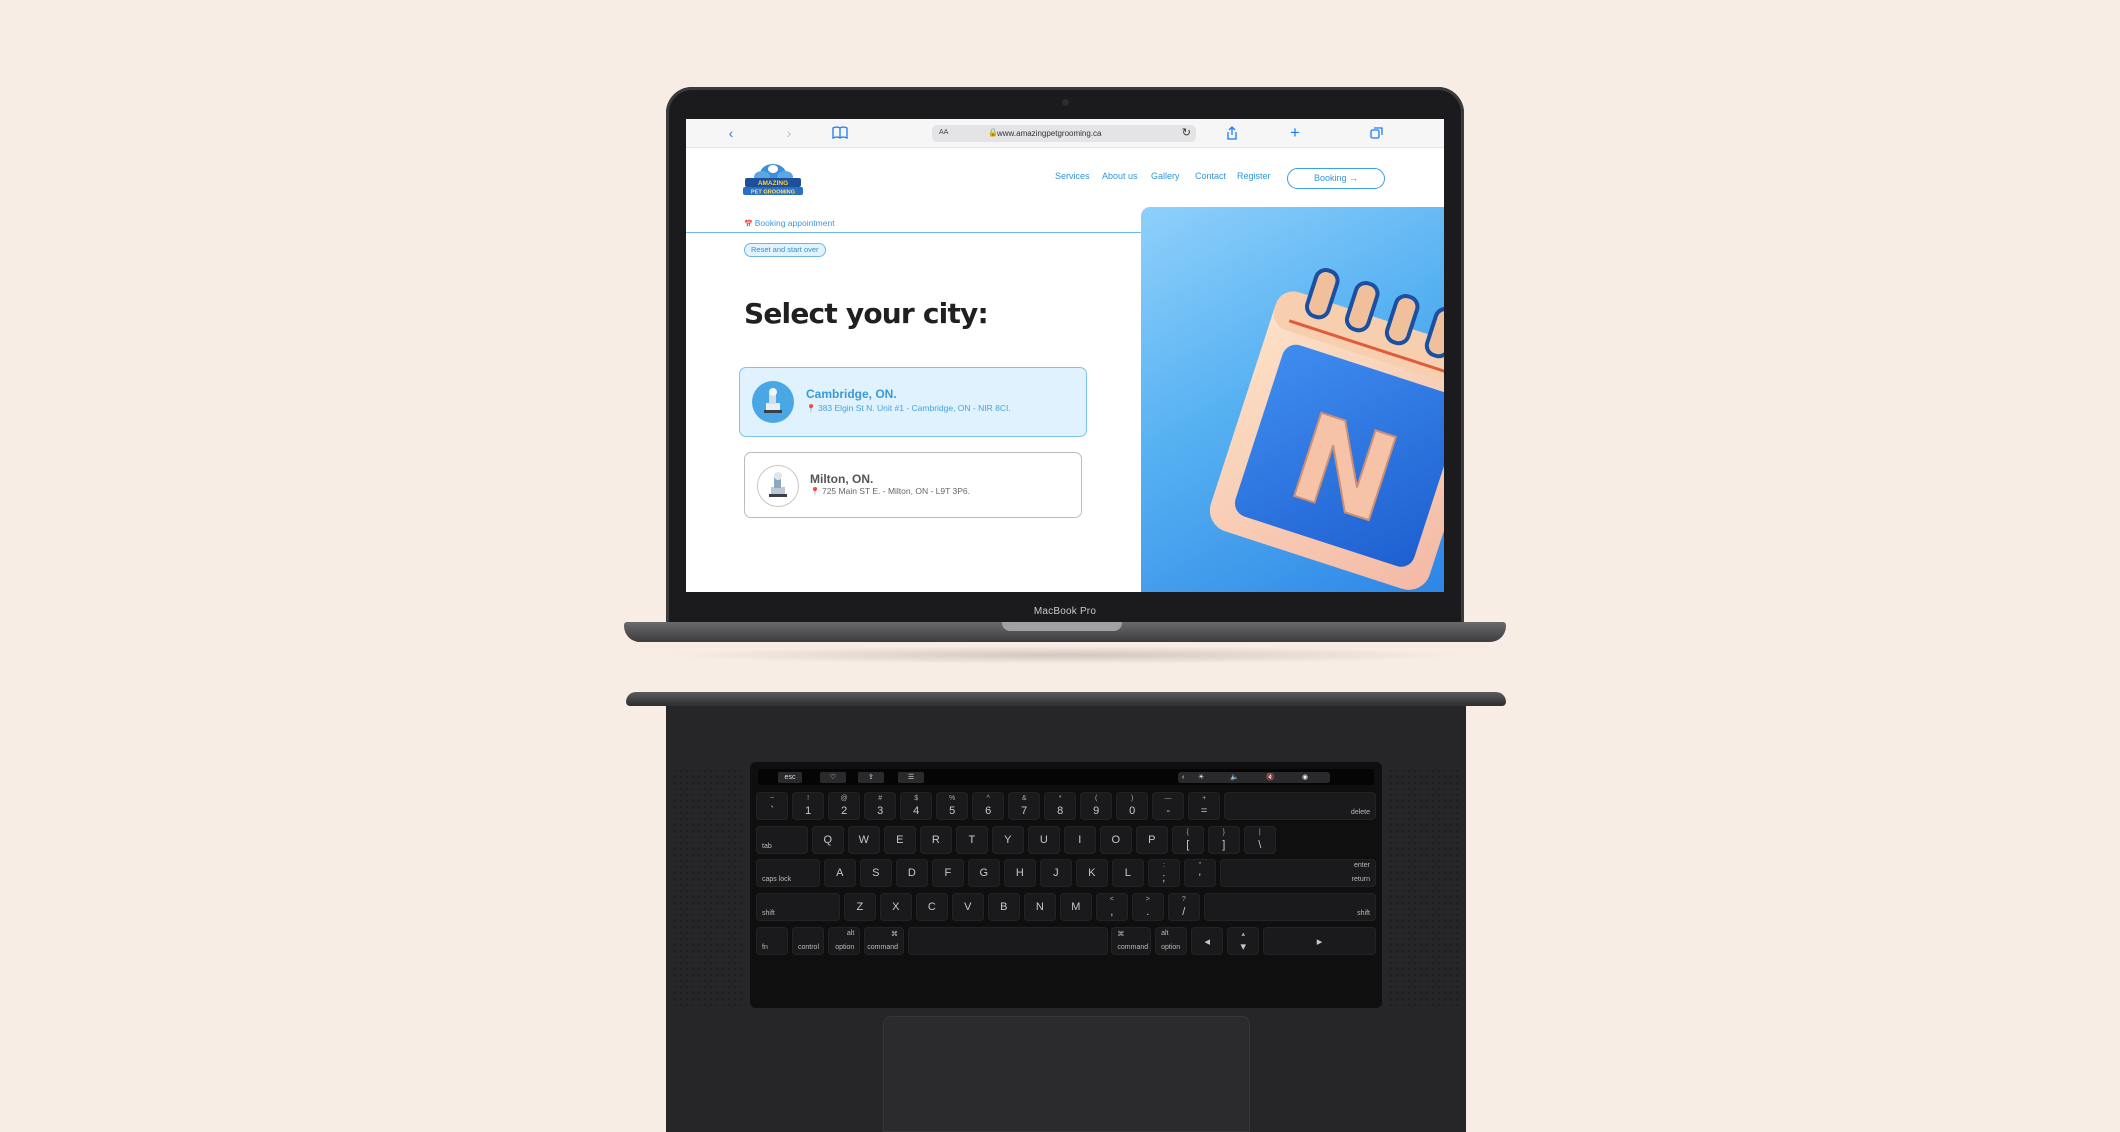 The height and width of the screenshot is (1132, 2120). What do you see at coordinates (914, 232) in the screenshot?
I see `breadcrumb-divider` at bounding box center [914, 232].